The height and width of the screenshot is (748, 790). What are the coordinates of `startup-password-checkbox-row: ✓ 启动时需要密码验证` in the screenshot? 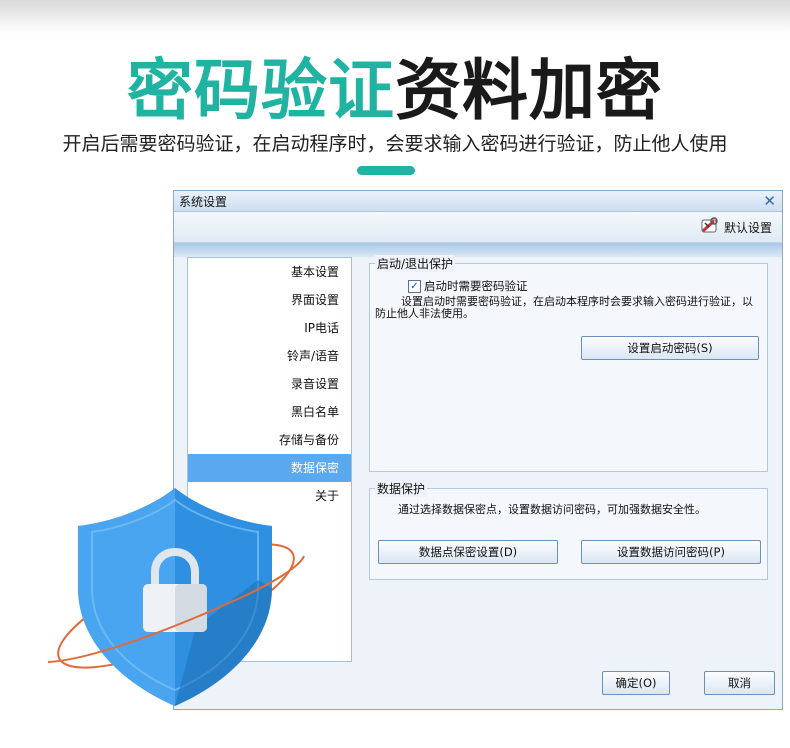 It's located at (468, 286).